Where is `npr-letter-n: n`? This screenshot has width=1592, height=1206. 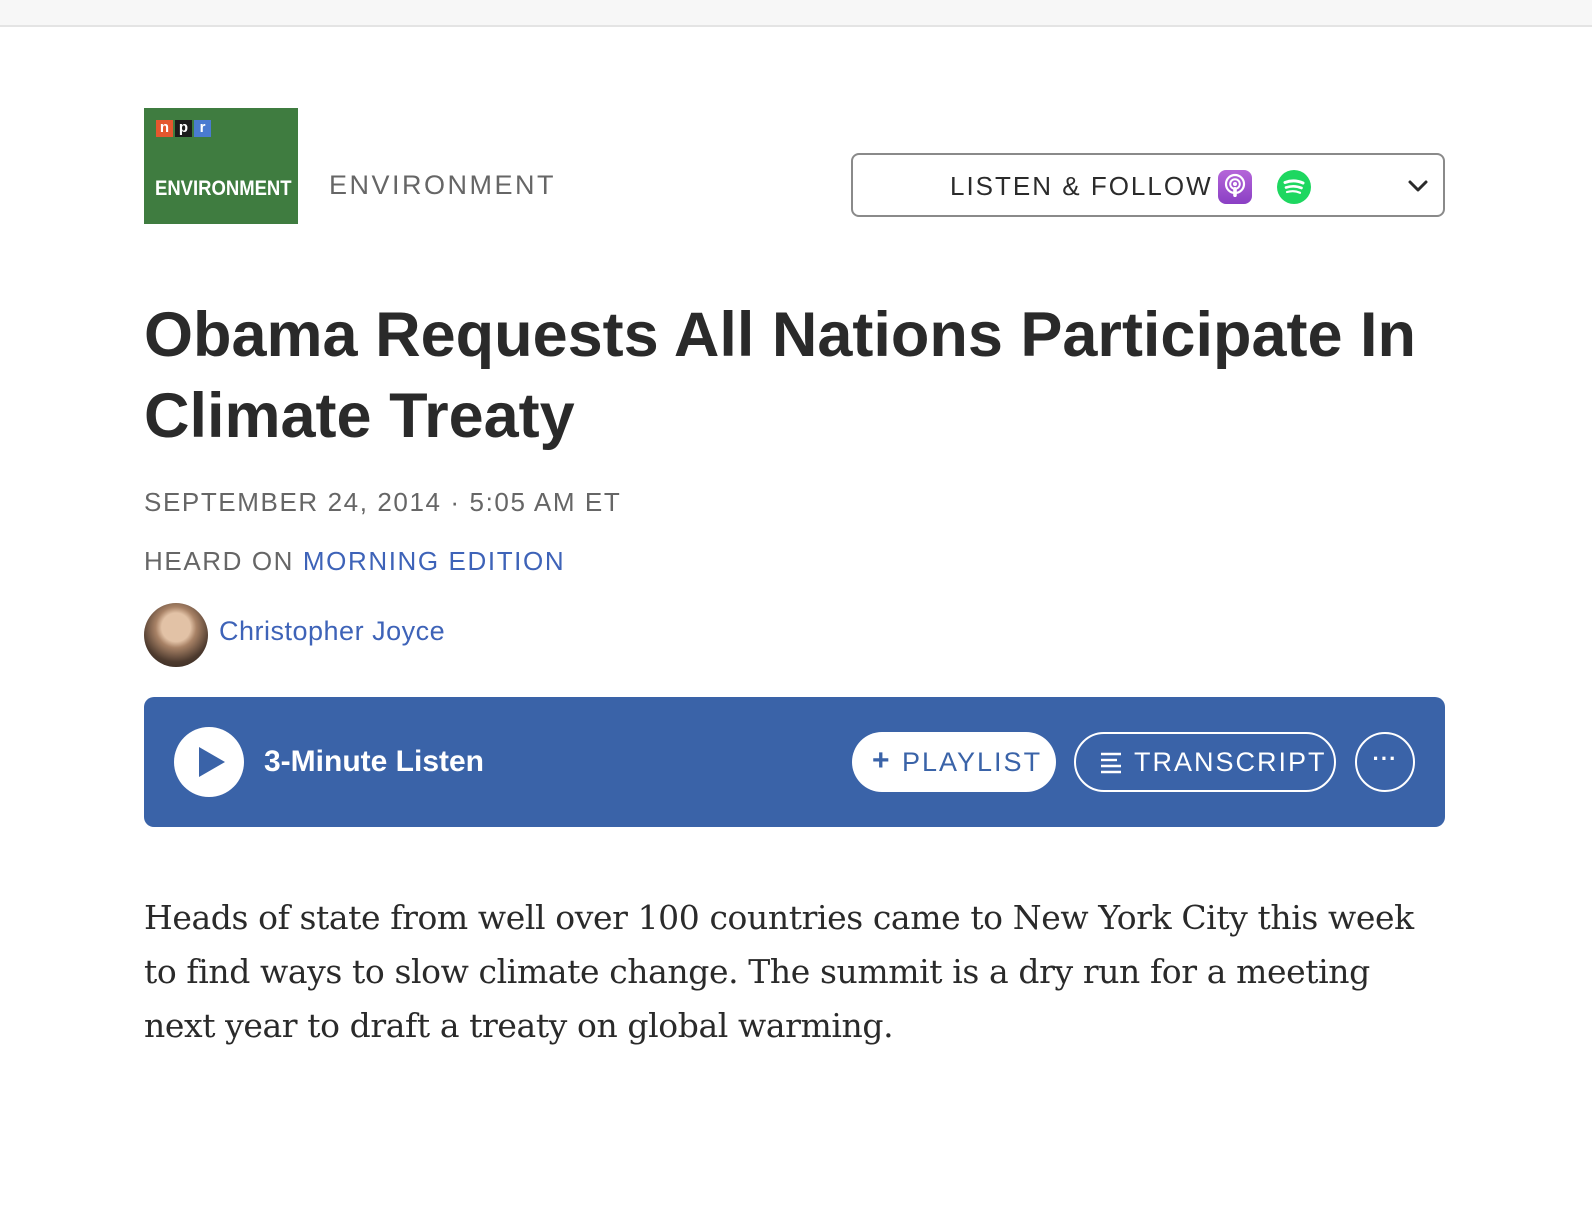
npr-letter-n: n is located at coordinates (164, 128).